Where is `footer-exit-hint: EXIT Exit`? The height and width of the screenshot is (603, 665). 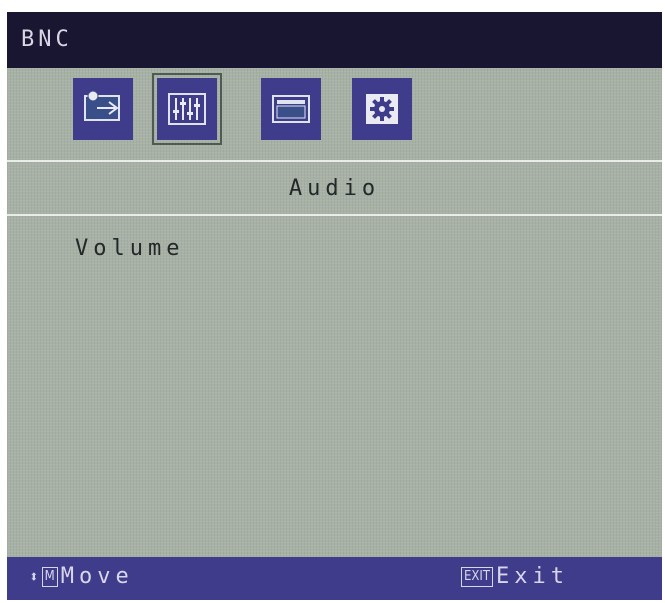
footer-exit-hint: EXIT Exit is located at coordinates (515, 576).